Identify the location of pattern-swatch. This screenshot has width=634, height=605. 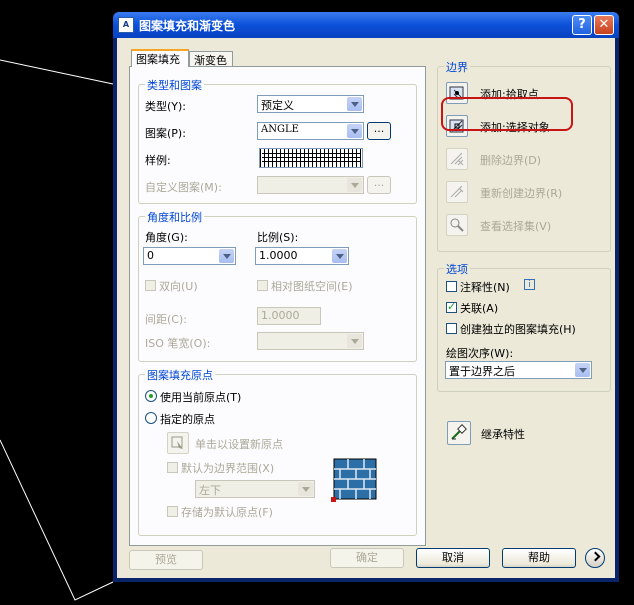
(311, 158).